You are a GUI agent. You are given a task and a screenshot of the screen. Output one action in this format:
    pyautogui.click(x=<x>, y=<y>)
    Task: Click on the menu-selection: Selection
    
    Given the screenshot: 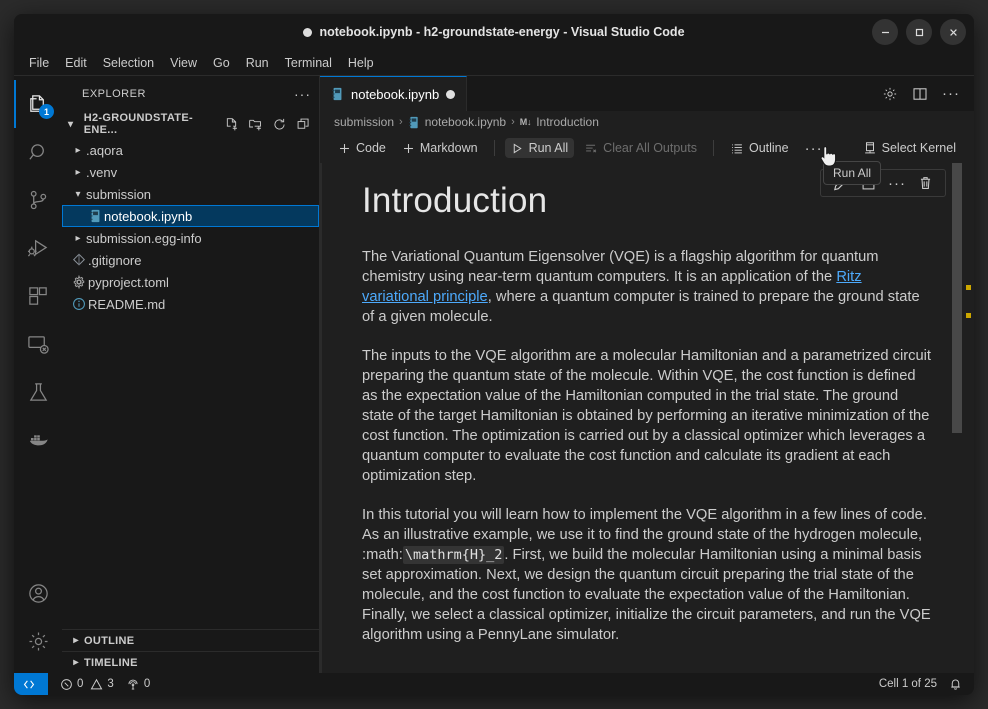 What is the action you would take?
    pyautogui.click(x=128, y=63)
    